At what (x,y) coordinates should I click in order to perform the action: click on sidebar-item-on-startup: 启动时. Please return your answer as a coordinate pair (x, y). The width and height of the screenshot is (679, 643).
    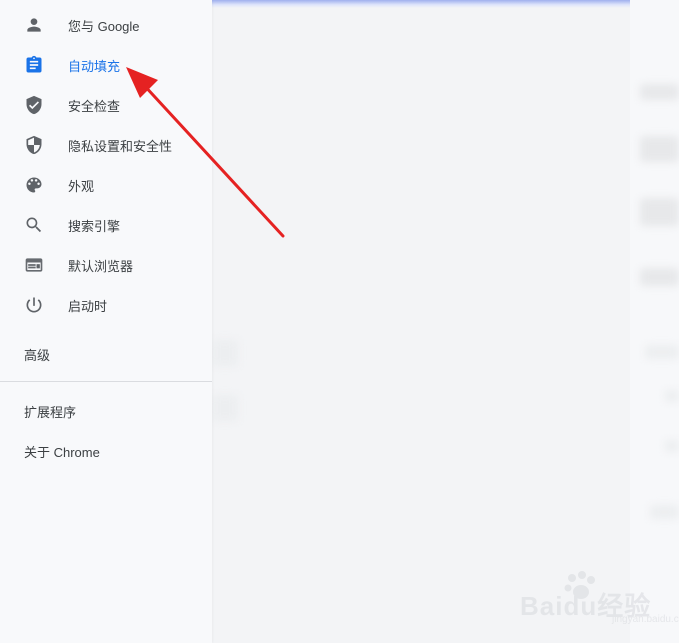
    Looking at the image, I should click on (106, 305).